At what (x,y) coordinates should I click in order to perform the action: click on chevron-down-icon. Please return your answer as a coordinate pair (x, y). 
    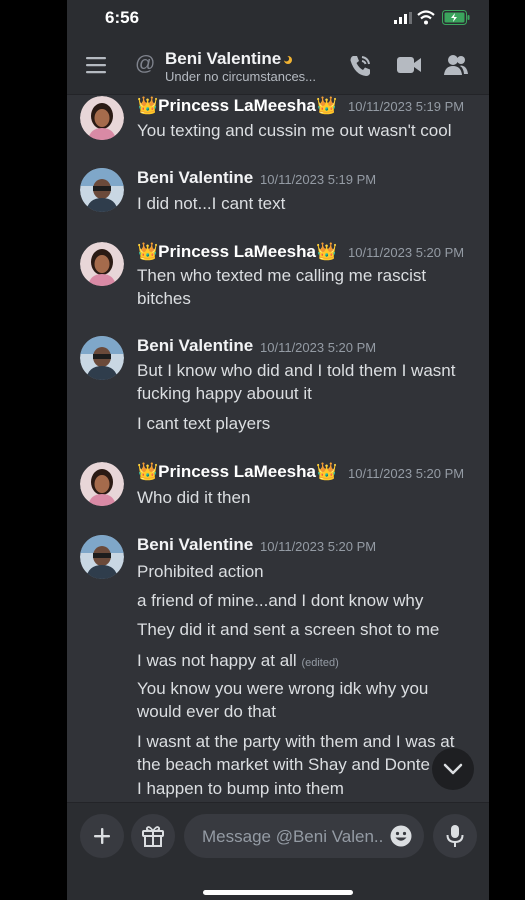
    Looking at the image, I should click on (453, 769).